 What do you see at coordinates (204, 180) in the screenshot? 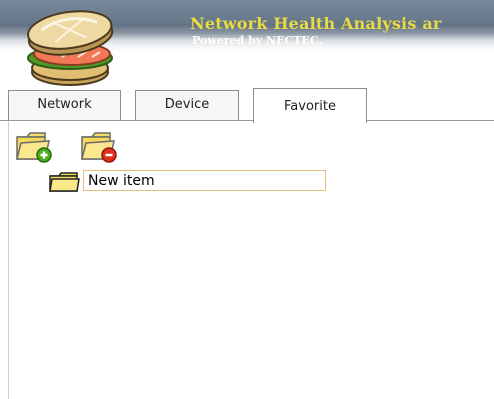
I see `tree-item-name-input` at bounding box center [204, 180].